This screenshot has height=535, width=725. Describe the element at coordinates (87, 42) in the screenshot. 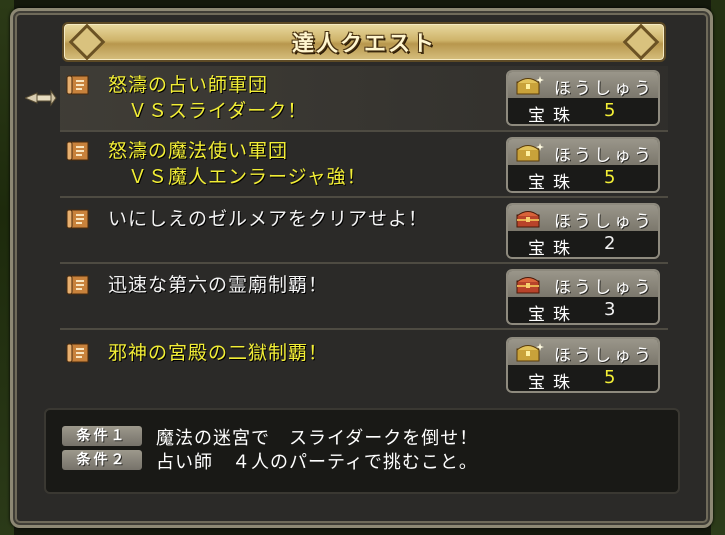

I see `ornament-left-icon` at that location.